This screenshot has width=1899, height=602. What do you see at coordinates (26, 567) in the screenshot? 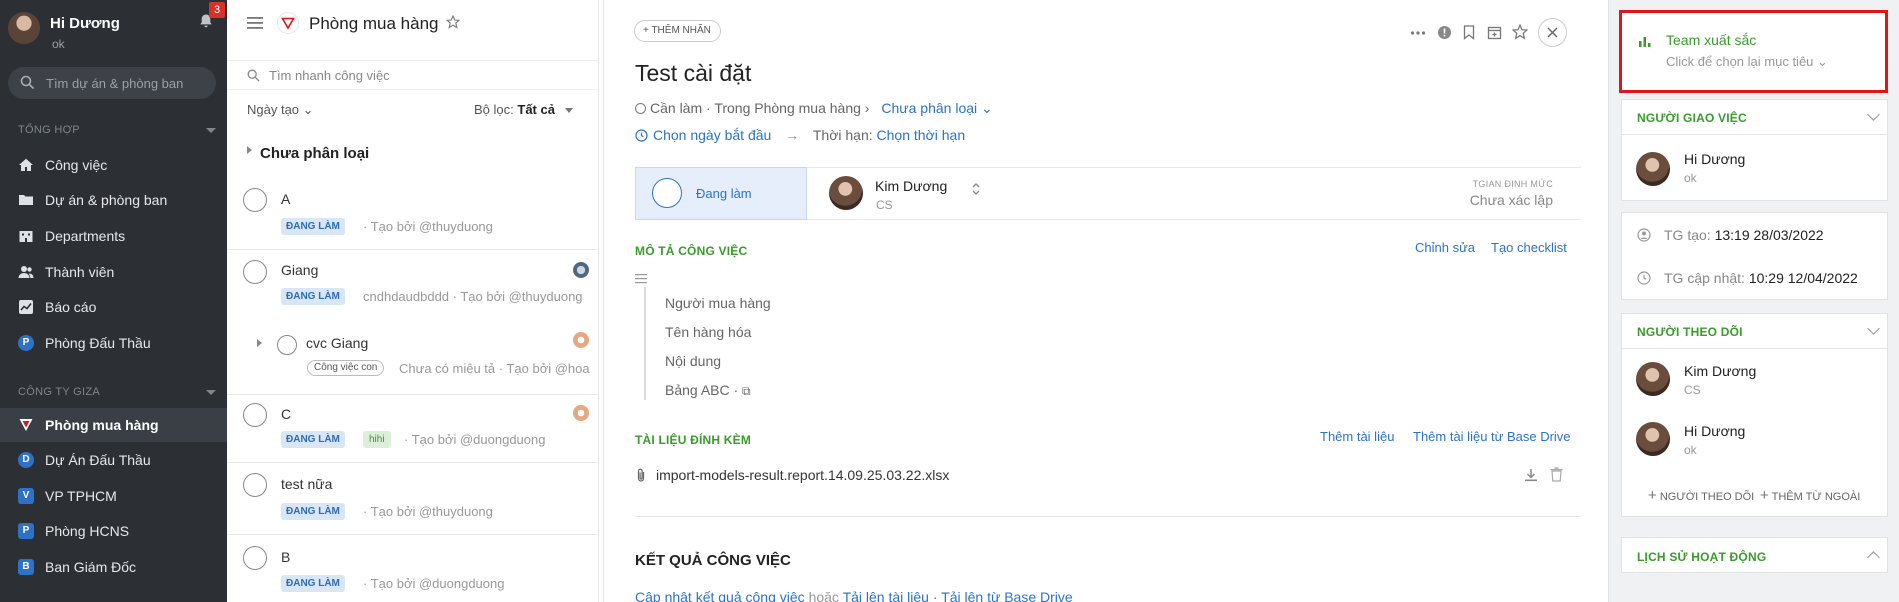
I see `project-b-icon: B` at bounding box center [26, 567].